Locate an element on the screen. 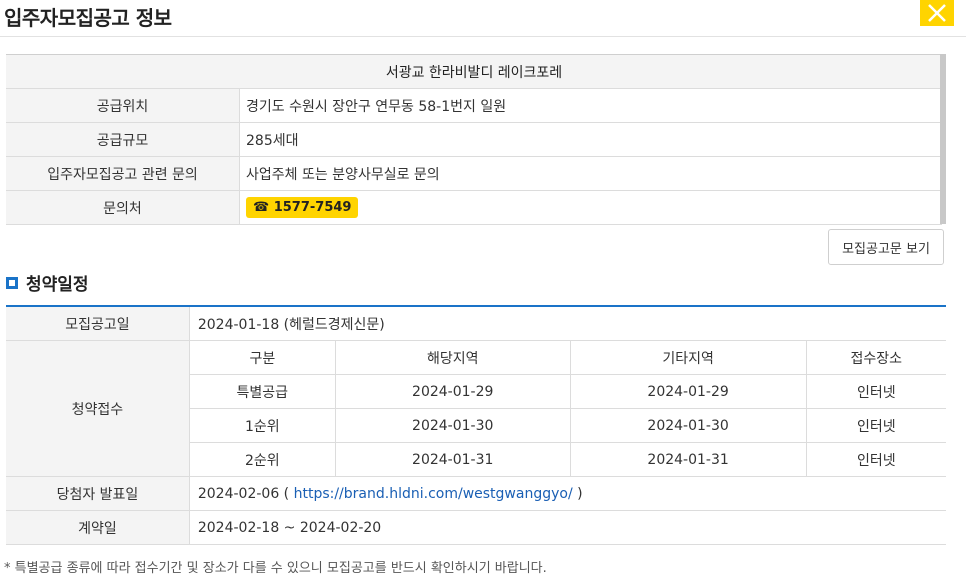  announce-label: 모집공고일 is located at coordinates (98, 323).